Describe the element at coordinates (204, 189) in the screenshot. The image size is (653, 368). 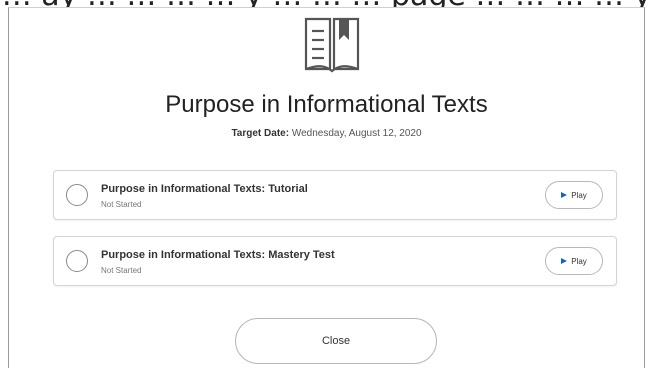
I see `activity-title: Purpose in Informational Texts: Tutorial` at that location.